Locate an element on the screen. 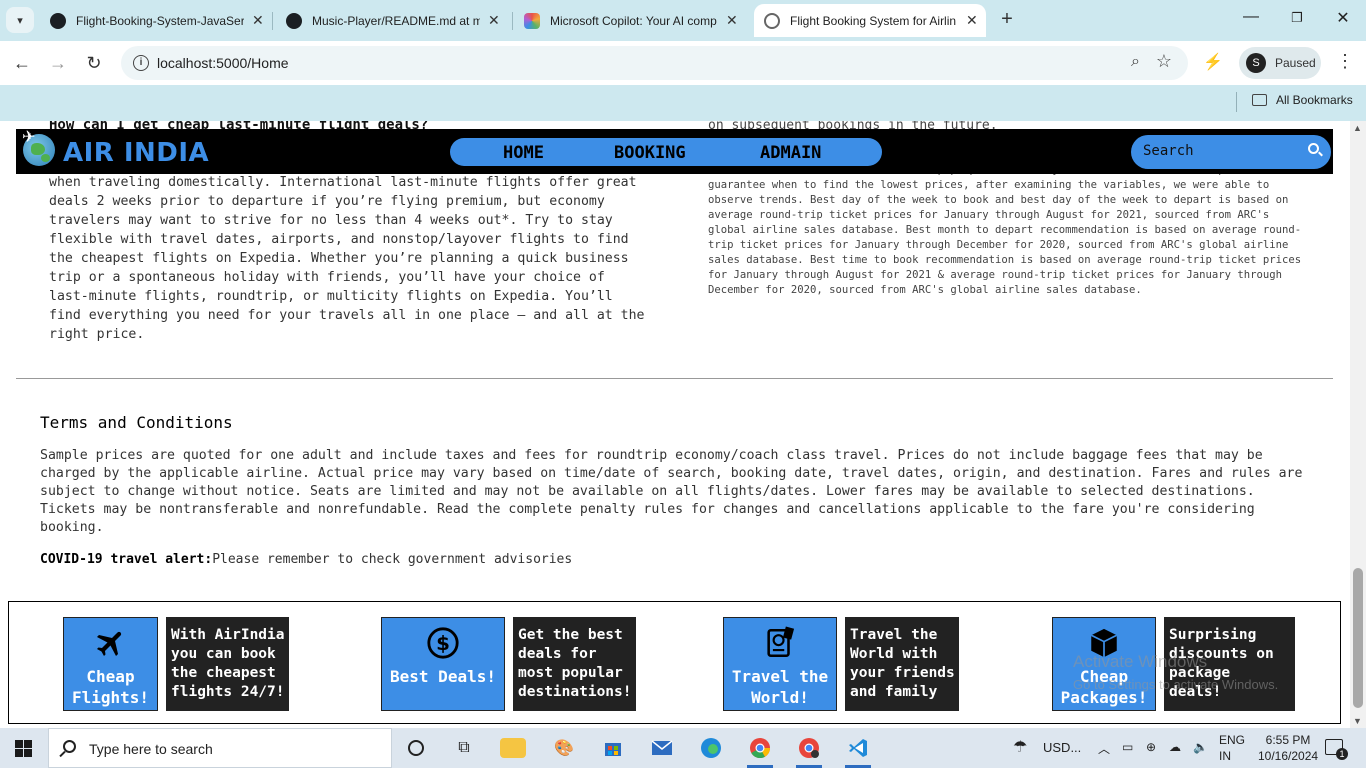 Image resolution: width=1366 pixels, height=768 pixels. mail-icon is located at coordinates (662, 748).